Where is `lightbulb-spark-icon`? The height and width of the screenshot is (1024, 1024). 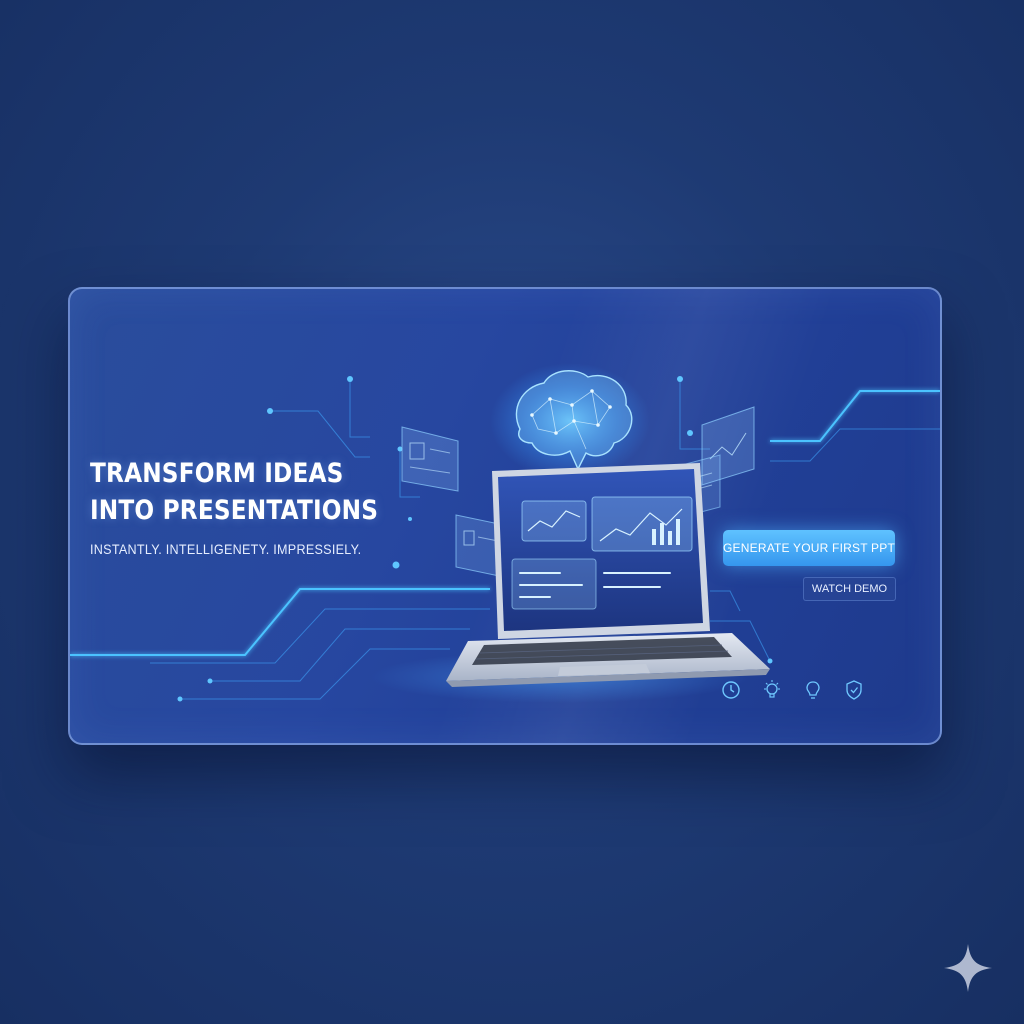
lightbulb-spark-icon is located at coordinates (772, 689).